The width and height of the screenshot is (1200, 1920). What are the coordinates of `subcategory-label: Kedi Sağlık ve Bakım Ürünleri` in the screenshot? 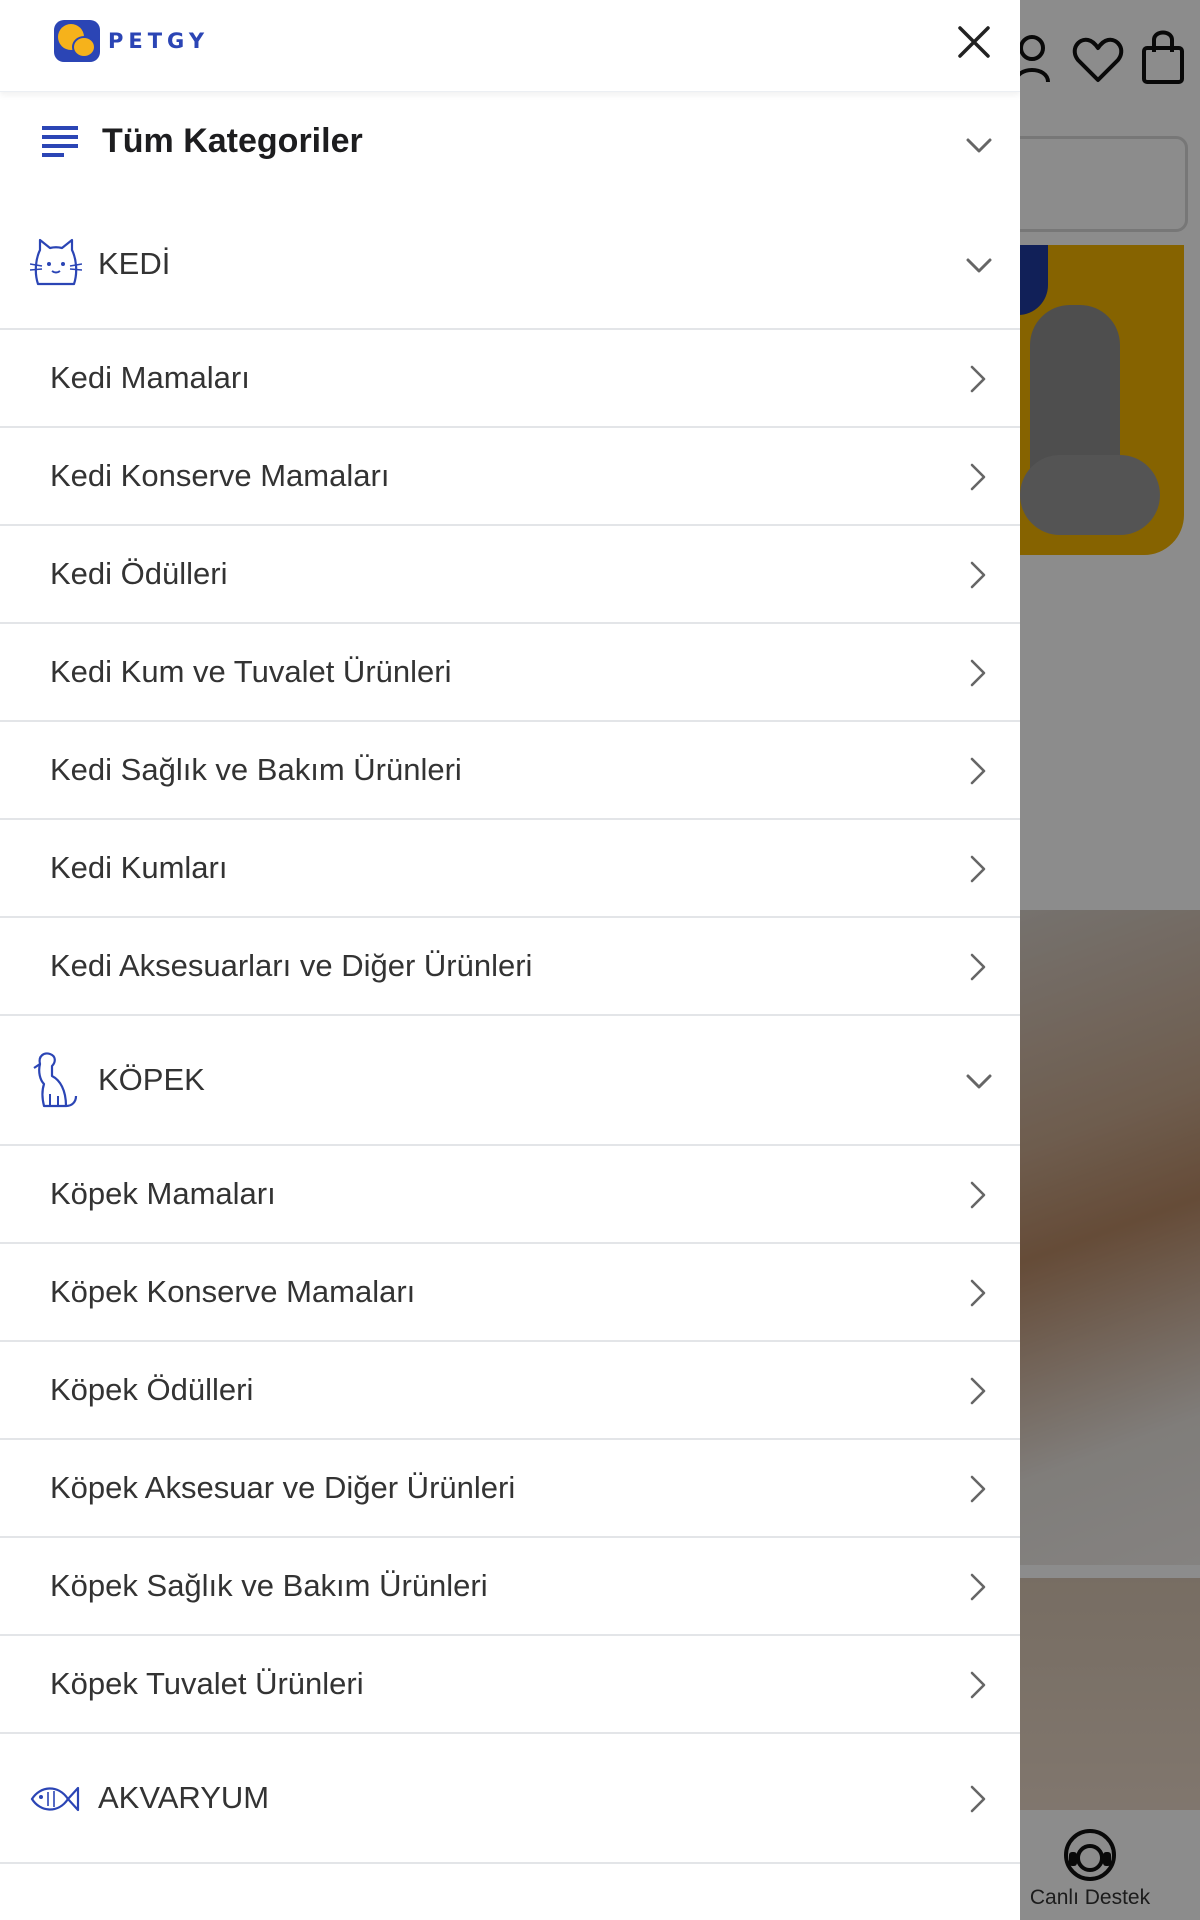 It's located at (256, 769).